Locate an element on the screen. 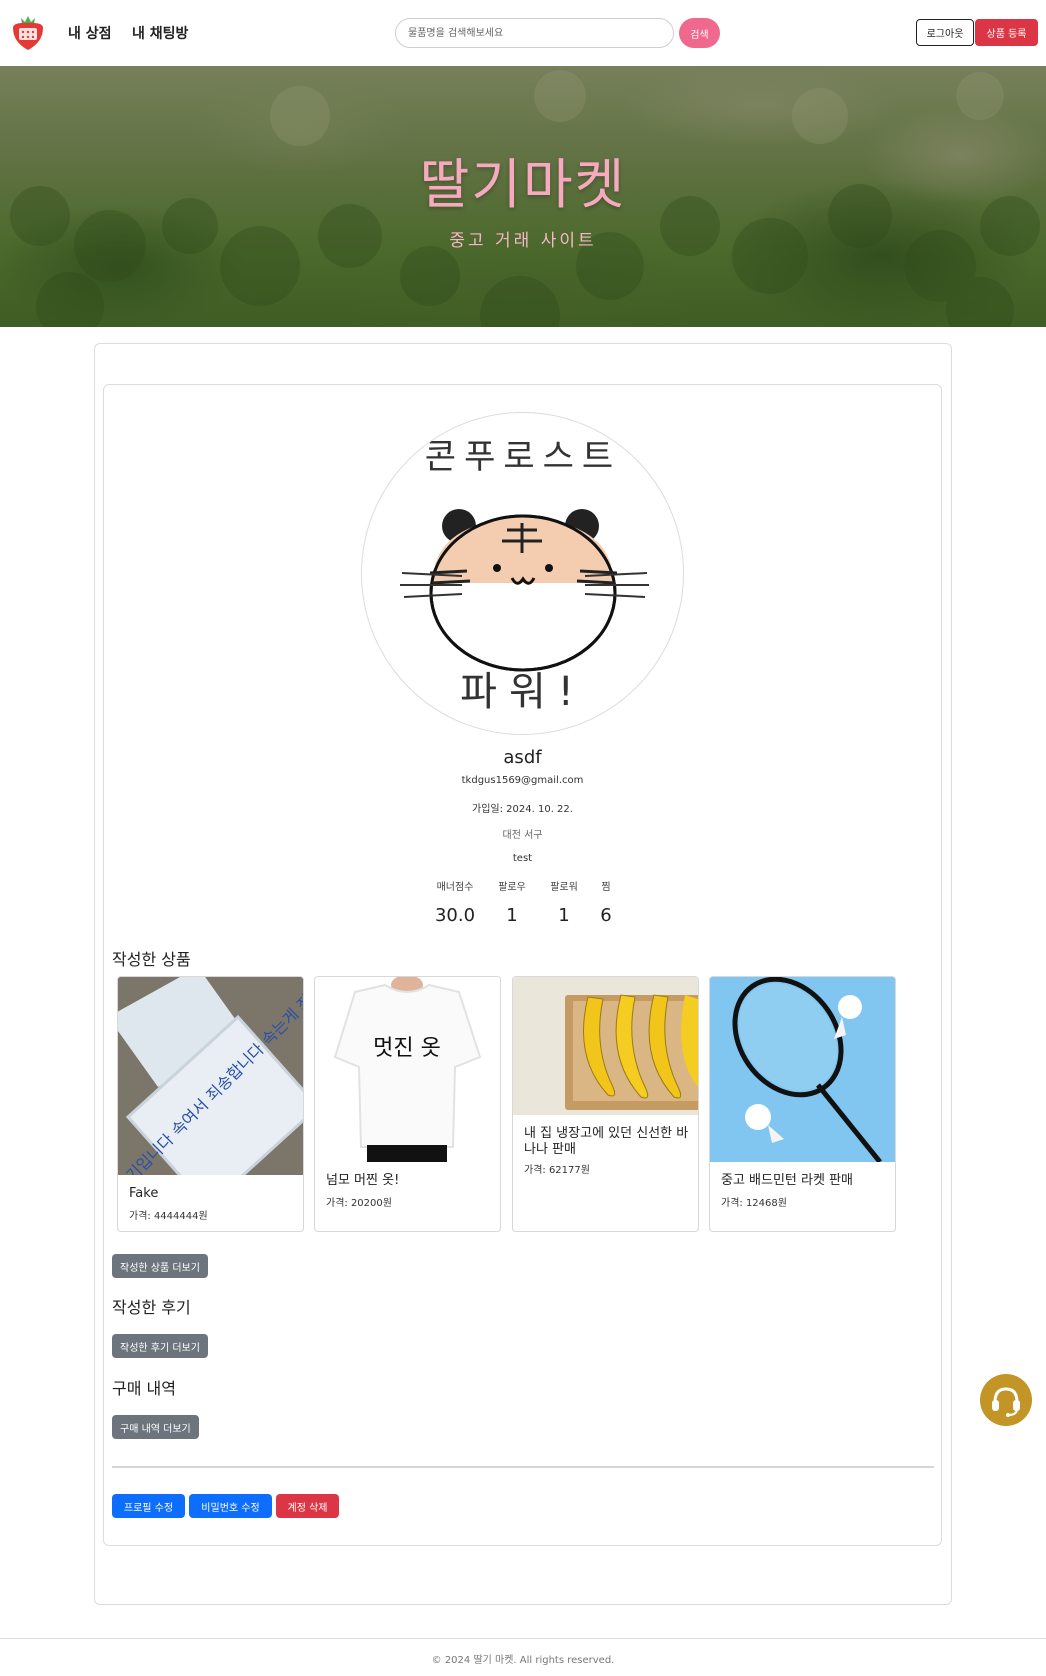 This screenshot has width=1046, height=1676. section-divider is located at coordinates (523, 1467).